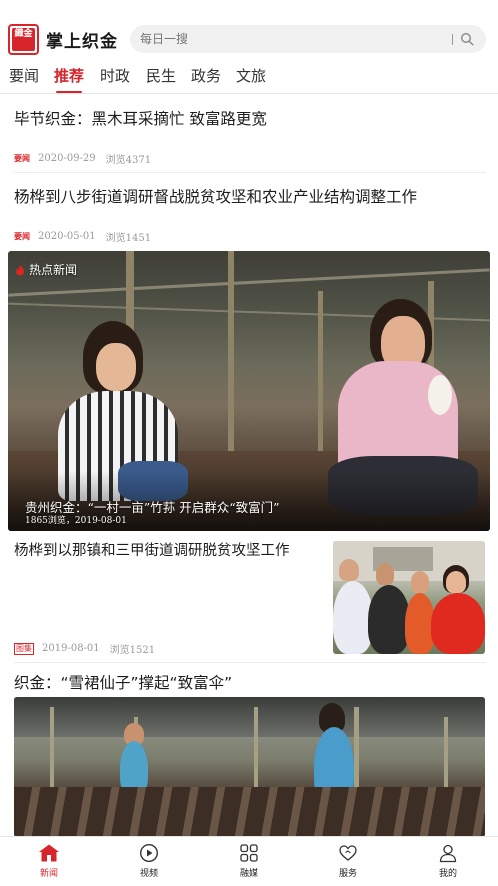  What do you see at coordinates (71, 648) in the screenshot?
I see `article-date: 2019-08-01` at bounding box center [71, 648].